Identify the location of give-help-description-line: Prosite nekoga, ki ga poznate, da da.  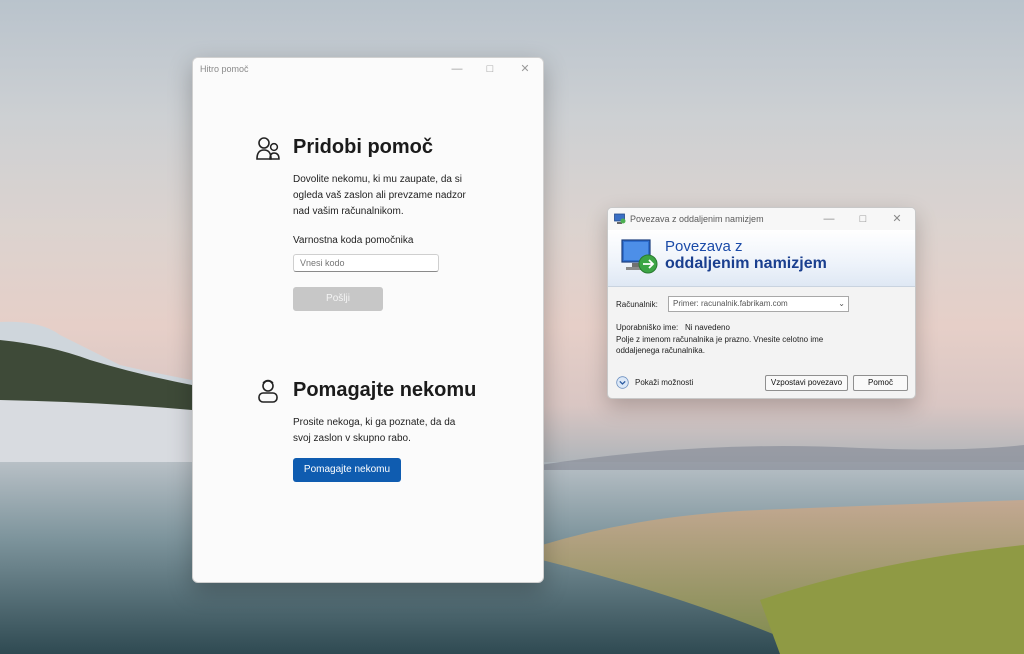
(374, 422).